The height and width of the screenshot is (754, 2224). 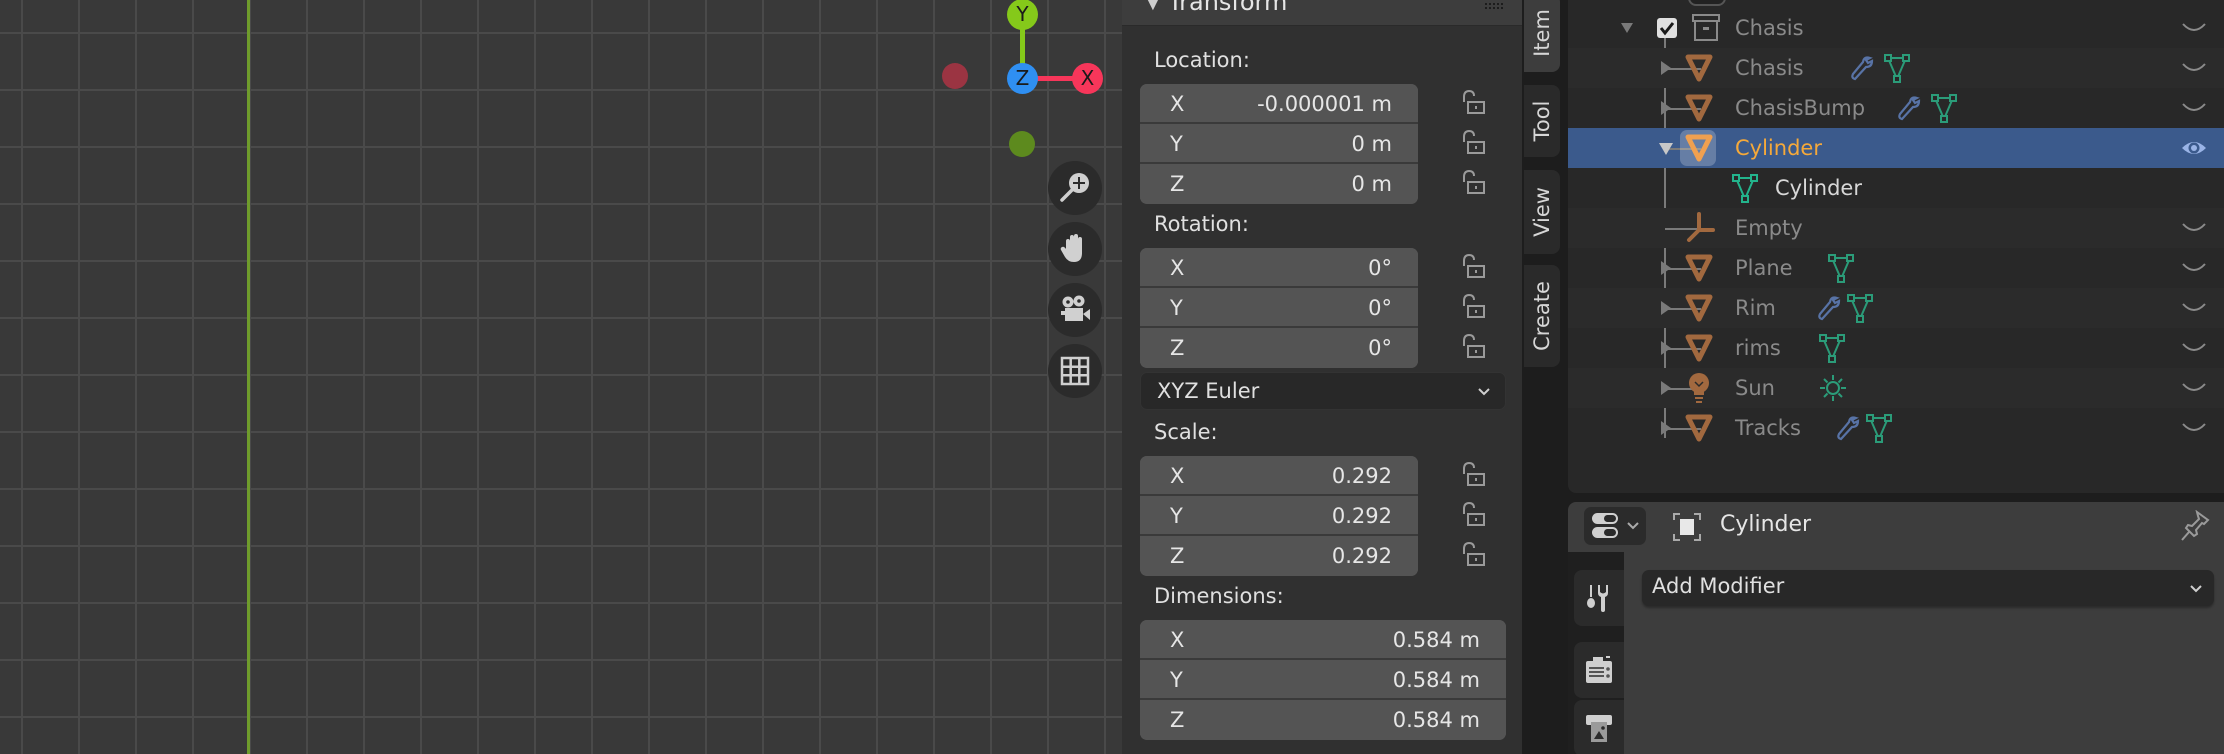 What do you see at coordinates (1279, 104) in the screenshot?
I see `location-x-field: X -0.000001 m` at bounding box center [1279, 104].